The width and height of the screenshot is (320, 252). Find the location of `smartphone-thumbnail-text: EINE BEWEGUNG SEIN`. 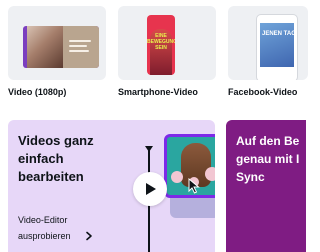

smartphone-thumbnail-text: EINE BEWEGUNG SEIN is located at coordinates (161, 42).